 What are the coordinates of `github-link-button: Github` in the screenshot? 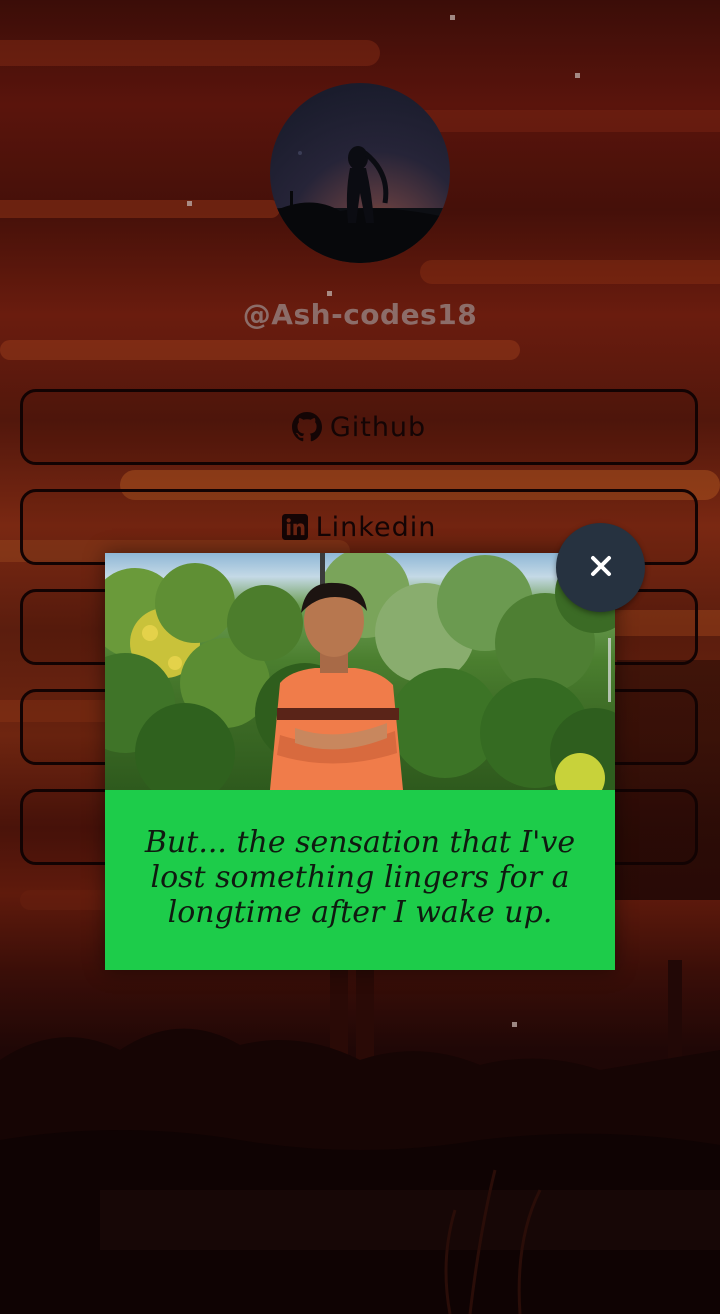 It's located at (359, 427).